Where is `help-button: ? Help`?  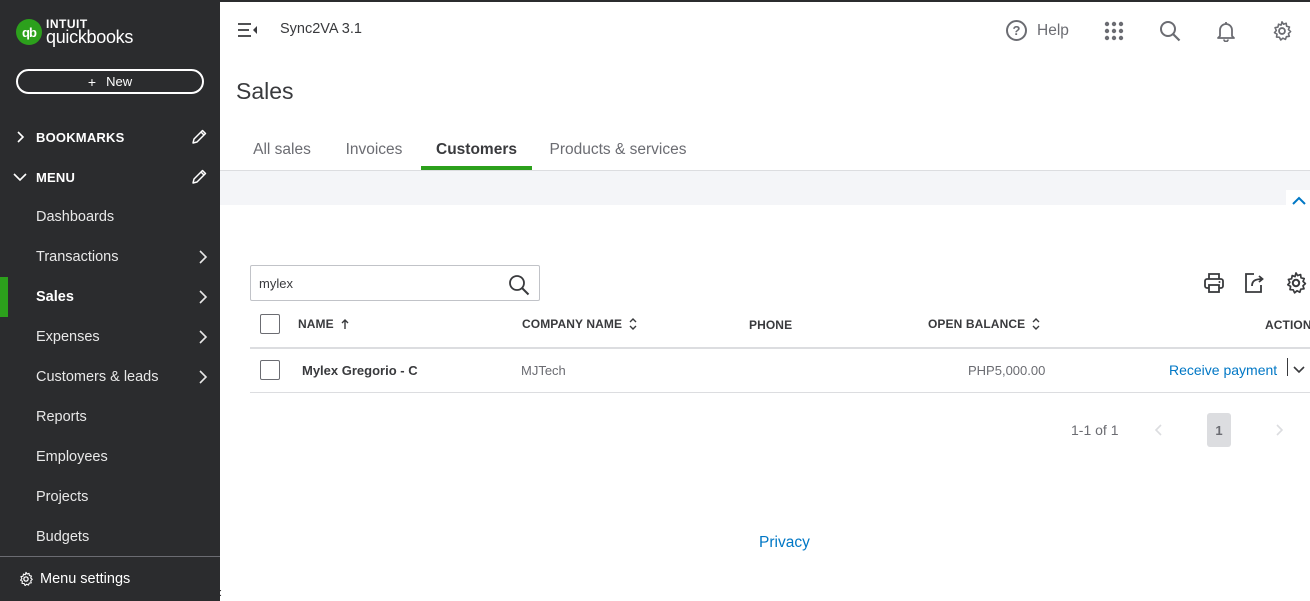
help-button: ? Help is located at coordinates (1037, 30).